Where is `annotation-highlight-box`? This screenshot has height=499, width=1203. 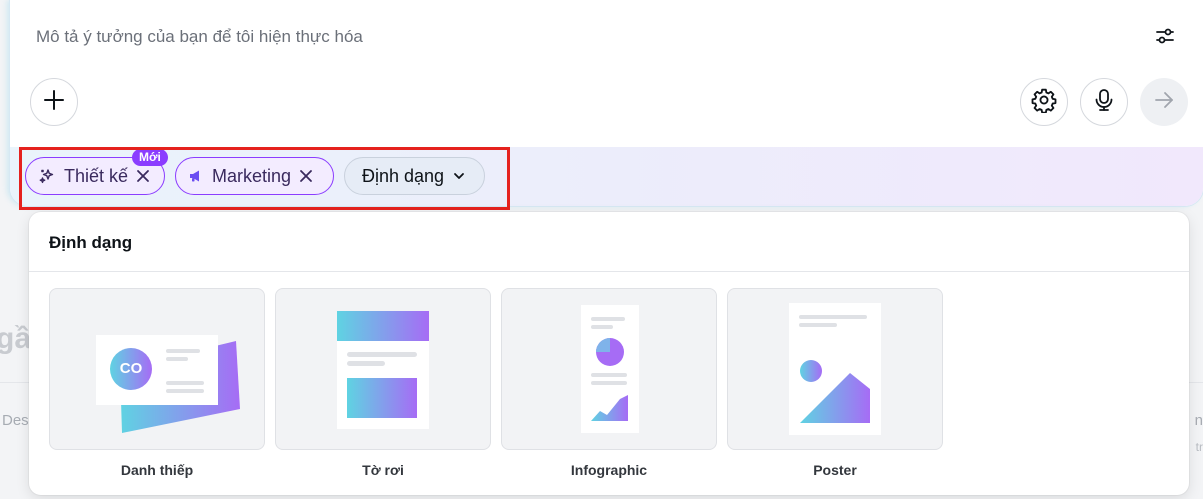 annotation-highlight-box is located at coordinates (264, 178).